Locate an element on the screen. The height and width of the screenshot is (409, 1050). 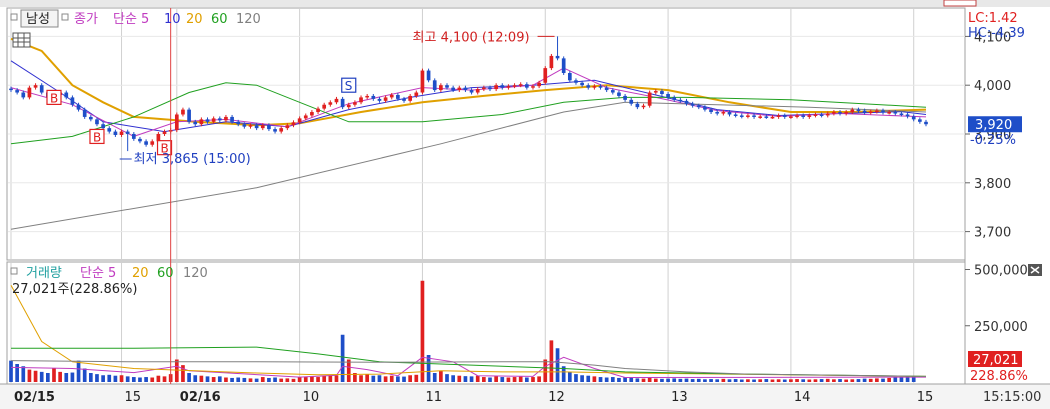
legend-item-vol-ma60: 60 is located at coordinates (165, 273).